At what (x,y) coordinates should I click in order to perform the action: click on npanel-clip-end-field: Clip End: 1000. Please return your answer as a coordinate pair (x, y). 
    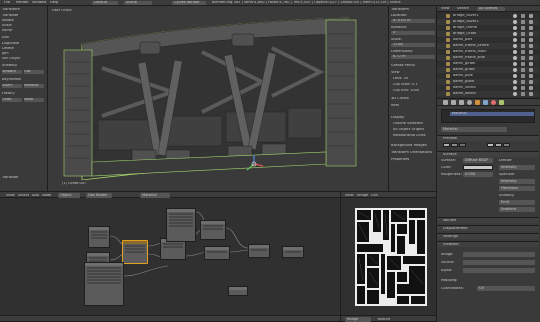
    Looking at the image, I should click on (406, 91).